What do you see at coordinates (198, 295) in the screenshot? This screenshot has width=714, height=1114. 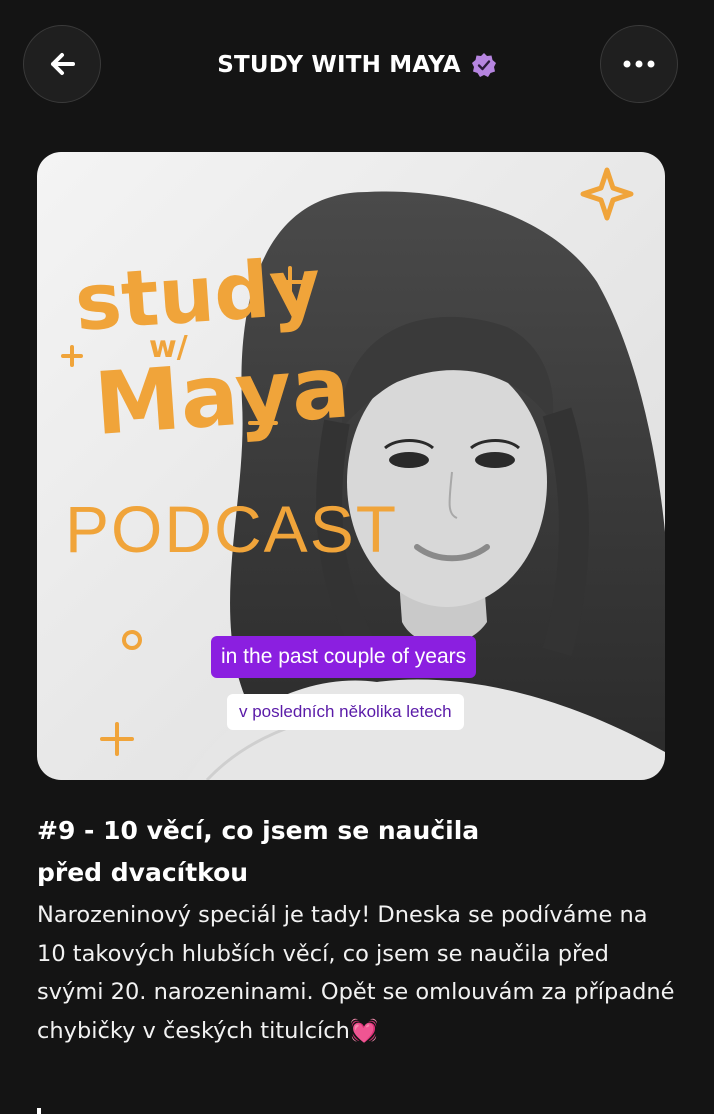 I see `cover-logo-study: study` at bounding box center [198, 295].